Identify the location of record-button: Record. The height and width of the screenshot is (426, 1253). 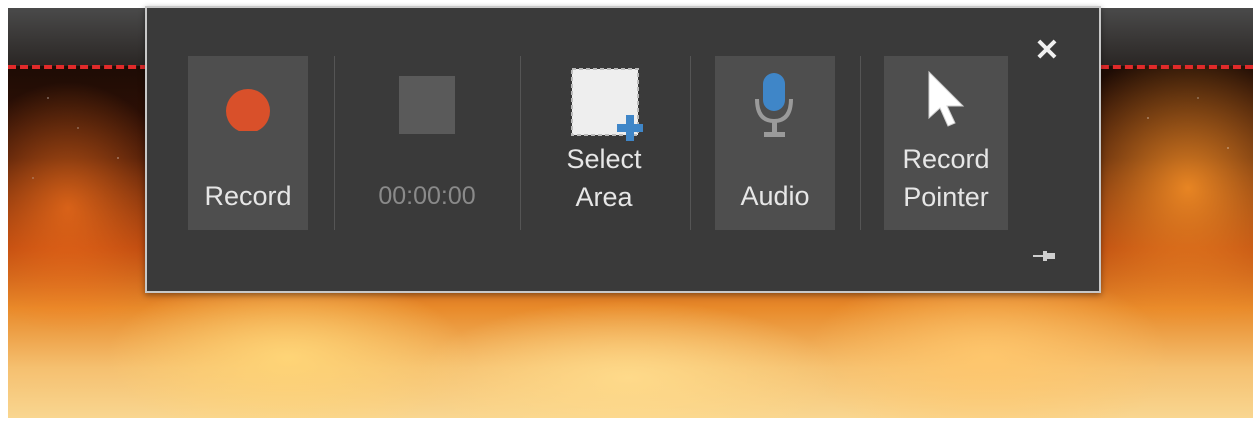
(248, 143).